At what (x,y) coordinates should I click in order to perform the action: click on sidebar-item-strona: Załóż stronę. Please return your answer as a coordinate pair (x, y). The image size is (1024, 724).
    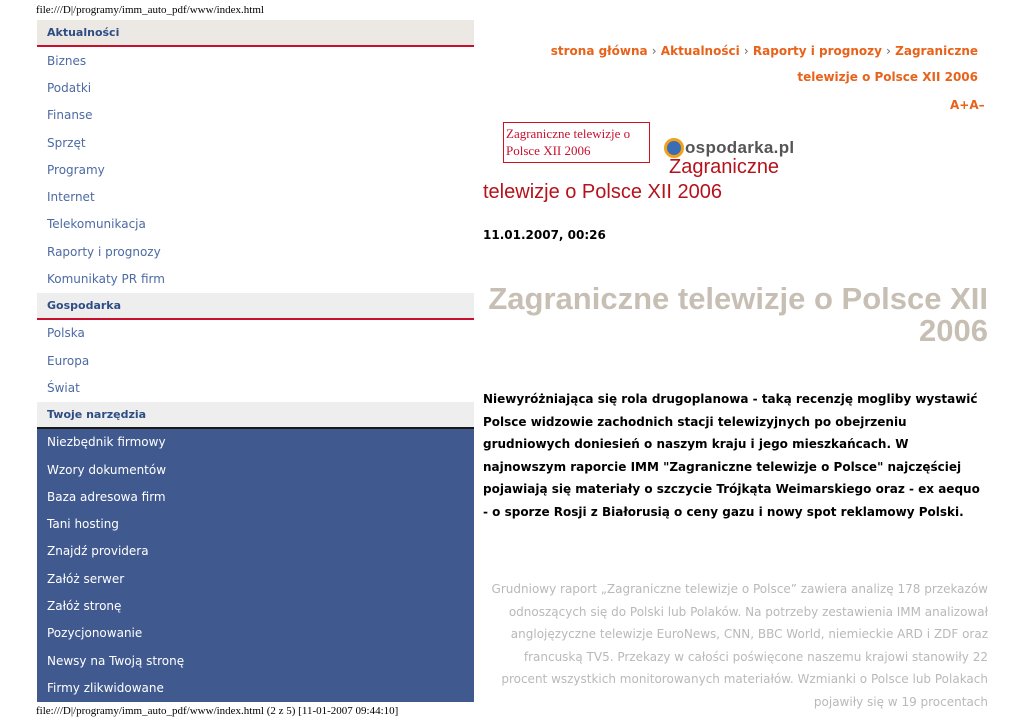
    Looking at the image, I should click on (255, 605).